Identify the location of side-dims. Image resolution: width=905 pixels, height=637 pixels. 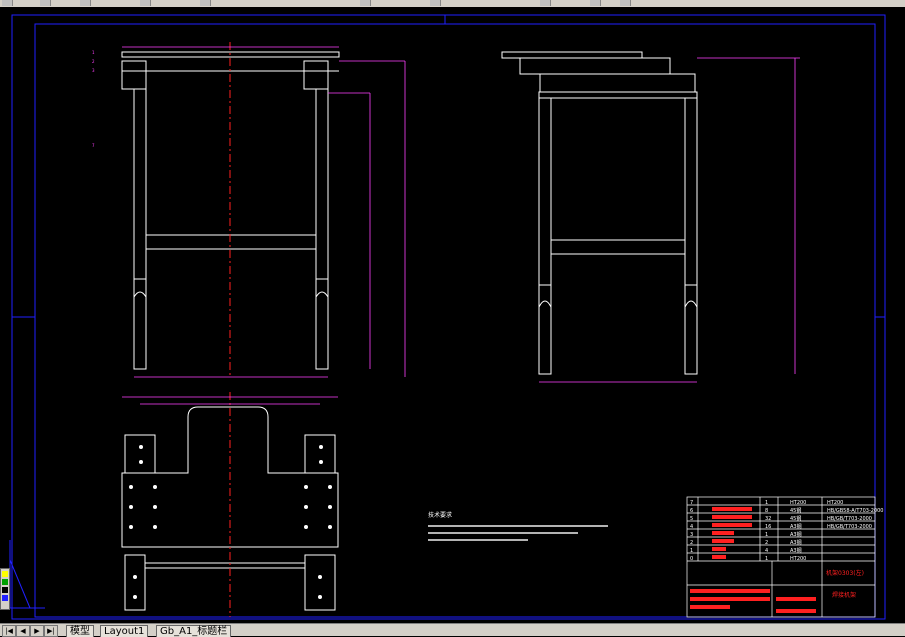
(669, 220).